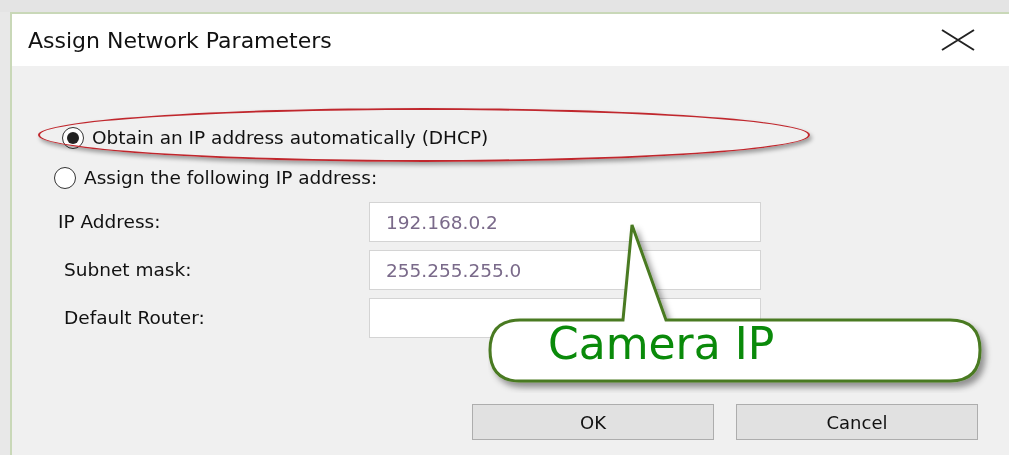 The width and height of the screenshot is (1009, 455). I want to click on input-field: 192.168.0.2, so click(565, 222).